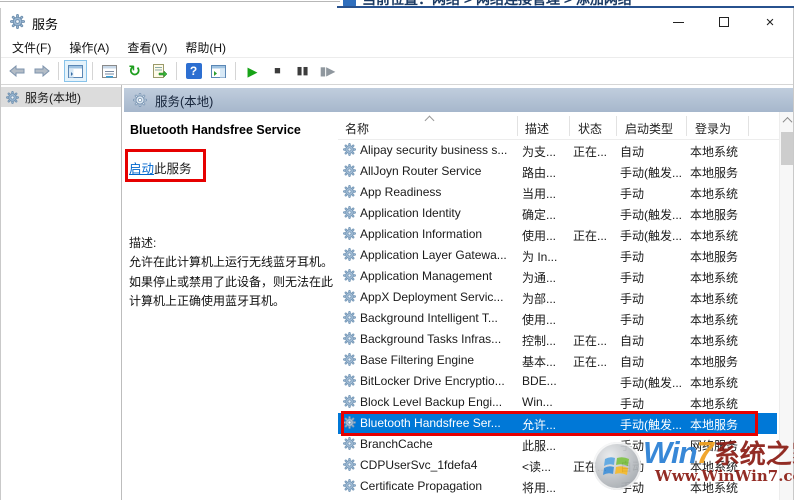 The height and width of the screenshot is (500, 794). I want to click on service-row: CDPUserSvc_1fdefa4 <读... 正在... 自动 本地系统, so click(557, 465).